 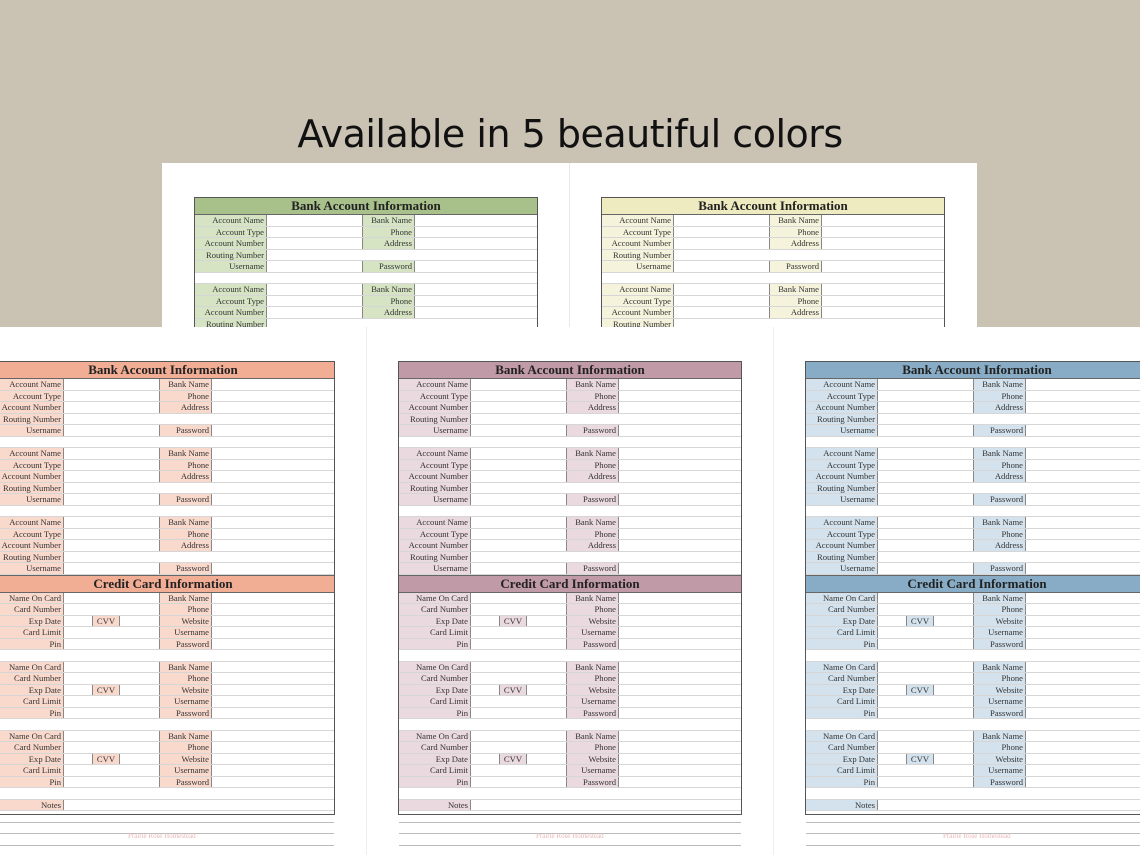 What do you see at coordinates (842, 453) in the screenshot?
I see `field-label: Account Name` at bounding box center [842, 453].